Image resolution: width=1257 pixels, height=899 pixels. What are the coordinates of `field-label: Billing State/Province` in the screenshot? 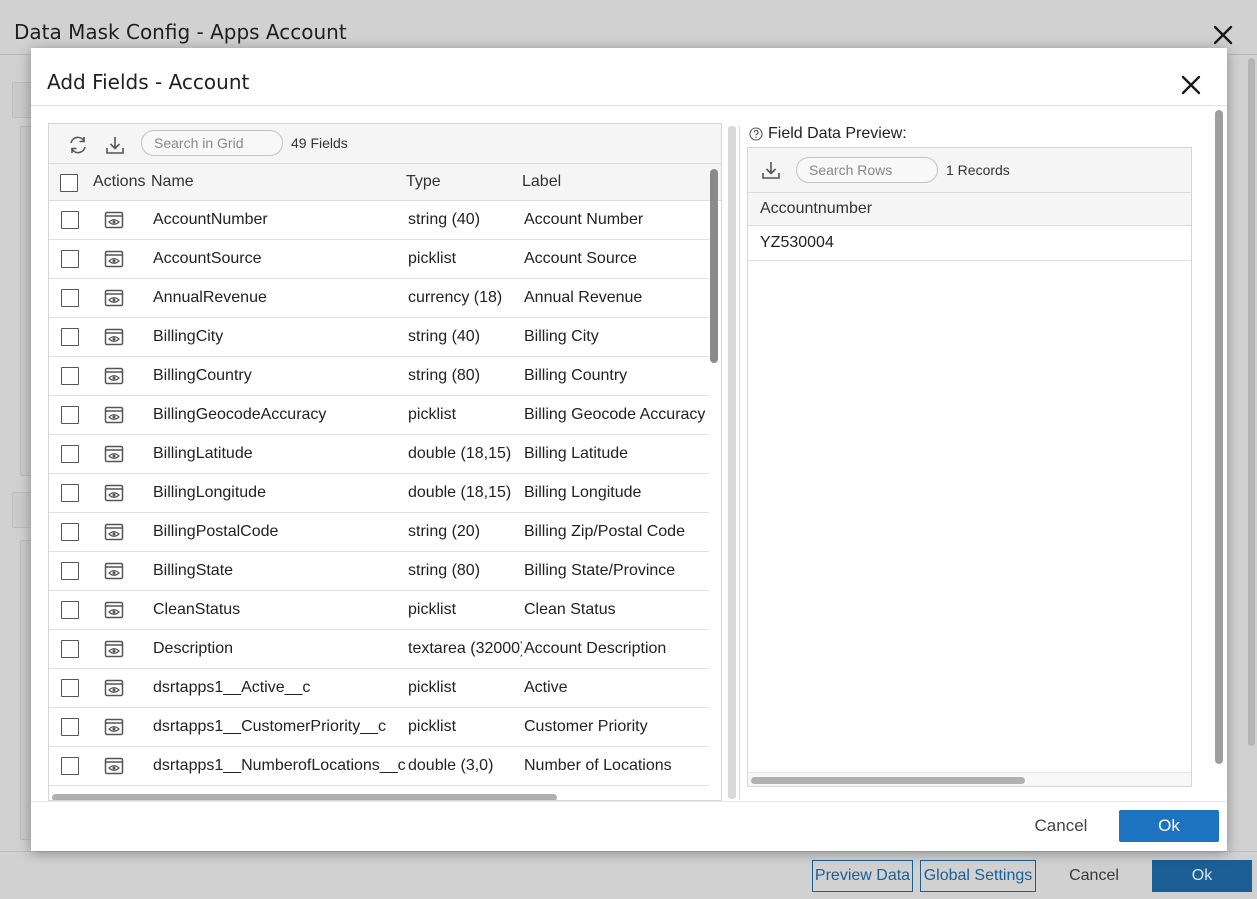 It's located at (600, 570).